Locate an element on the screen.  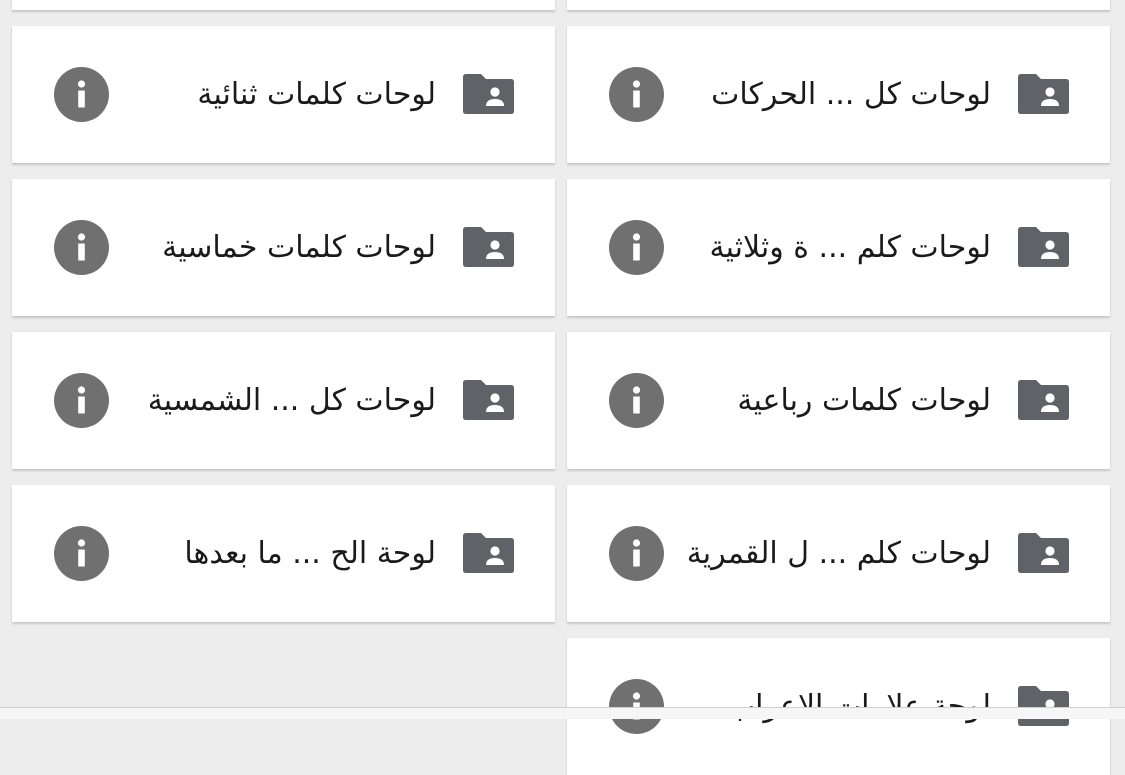
folder-card-top-partial-left is located at coordinates (283, 5).